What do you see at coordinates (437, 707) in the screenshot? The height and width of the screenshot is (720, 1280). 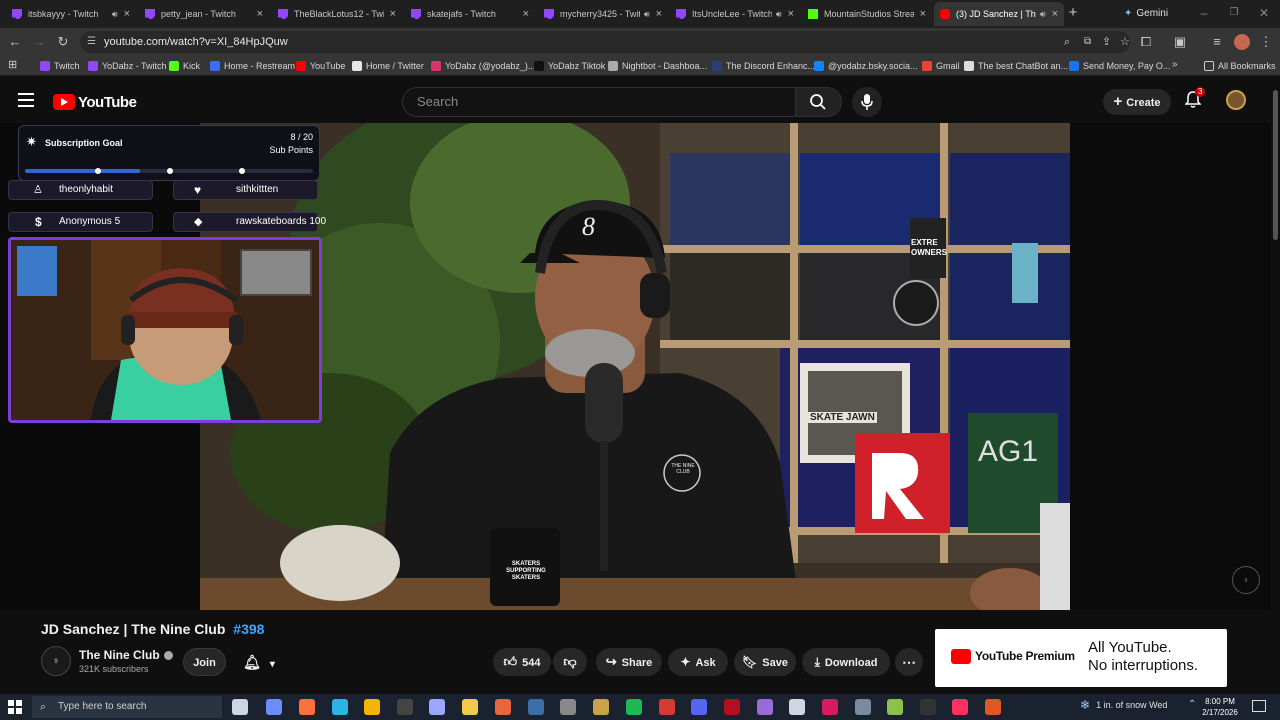 I see `app-icon` at bounding box center [437, 707].